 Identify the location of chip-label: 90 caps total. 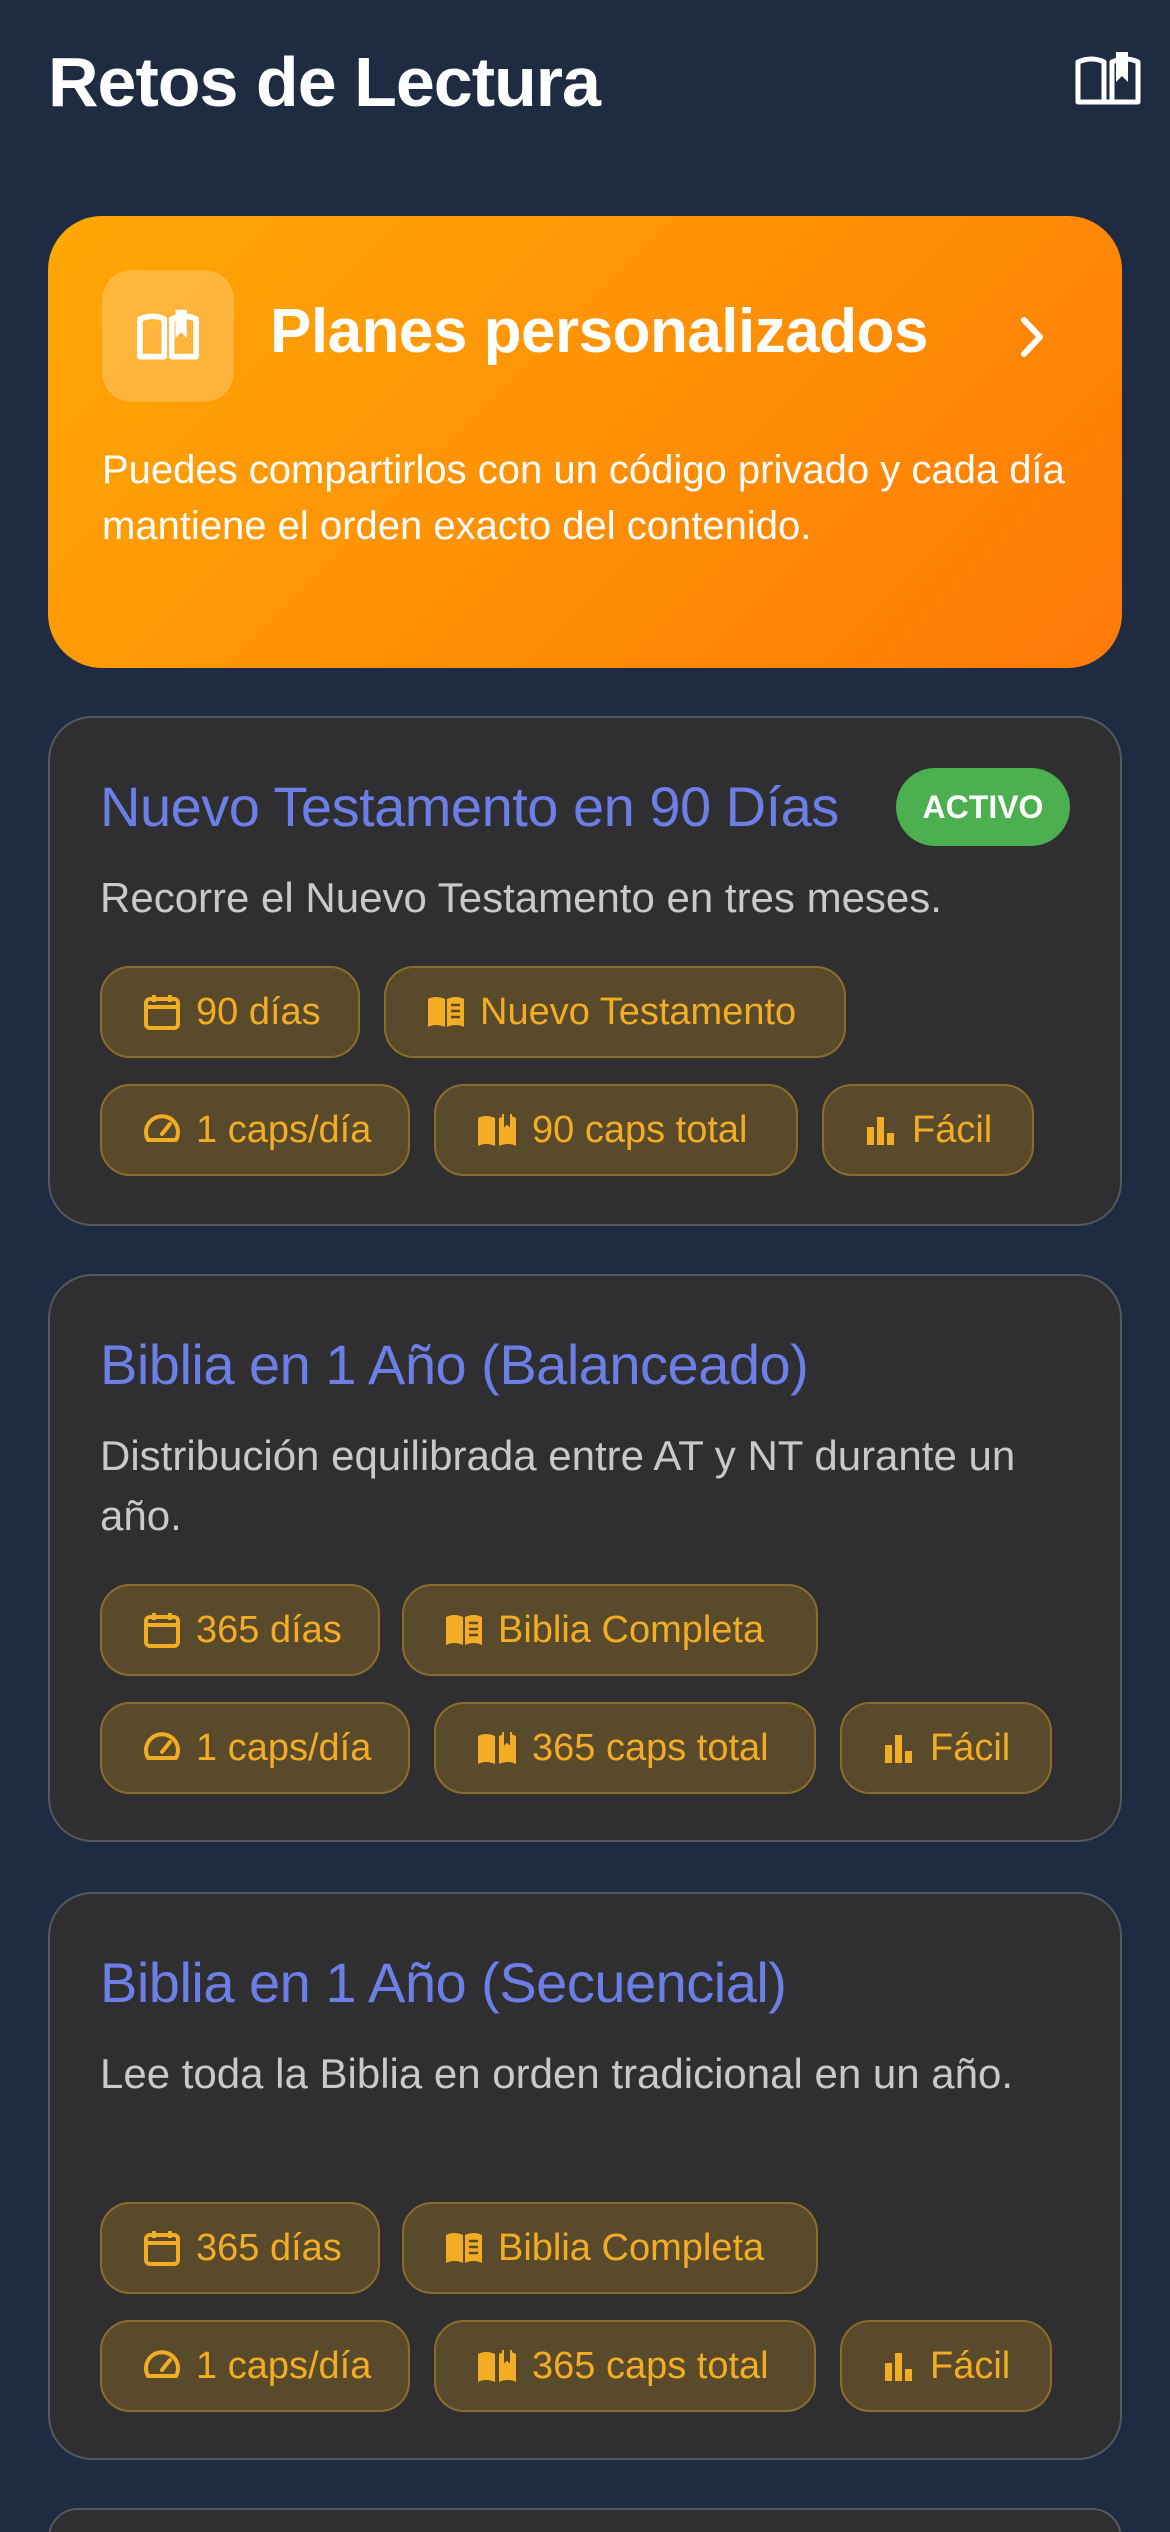
(640, 1129).